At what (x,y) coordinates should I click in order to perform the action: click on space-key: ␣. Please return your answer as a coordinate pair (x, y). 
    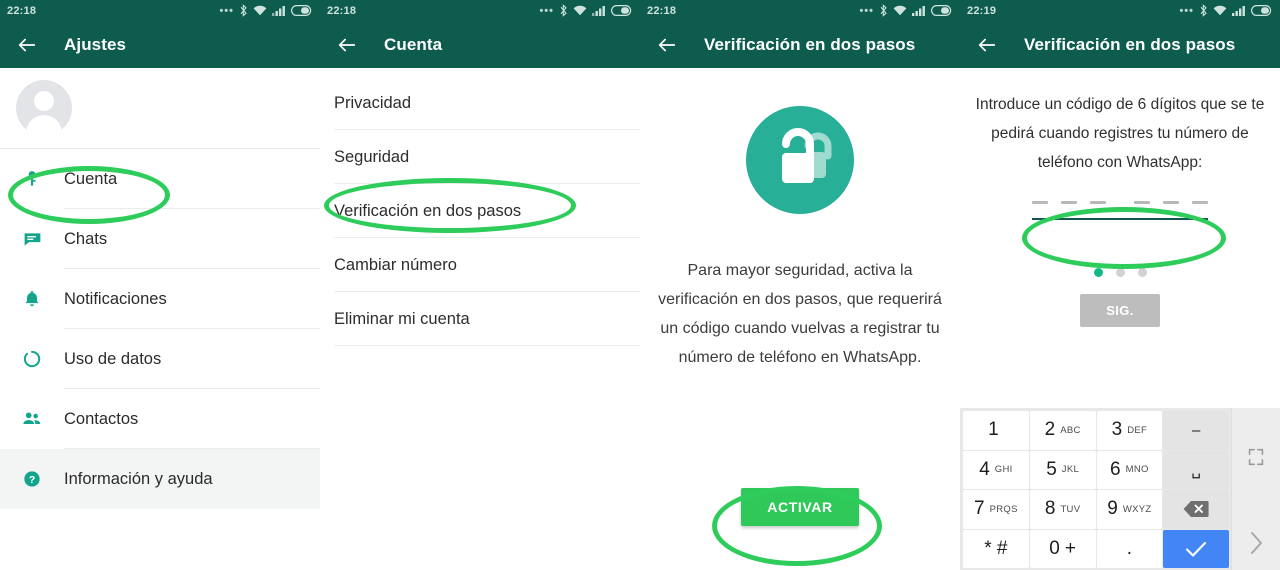
    Looking at the image, I should click on (1196, 469).